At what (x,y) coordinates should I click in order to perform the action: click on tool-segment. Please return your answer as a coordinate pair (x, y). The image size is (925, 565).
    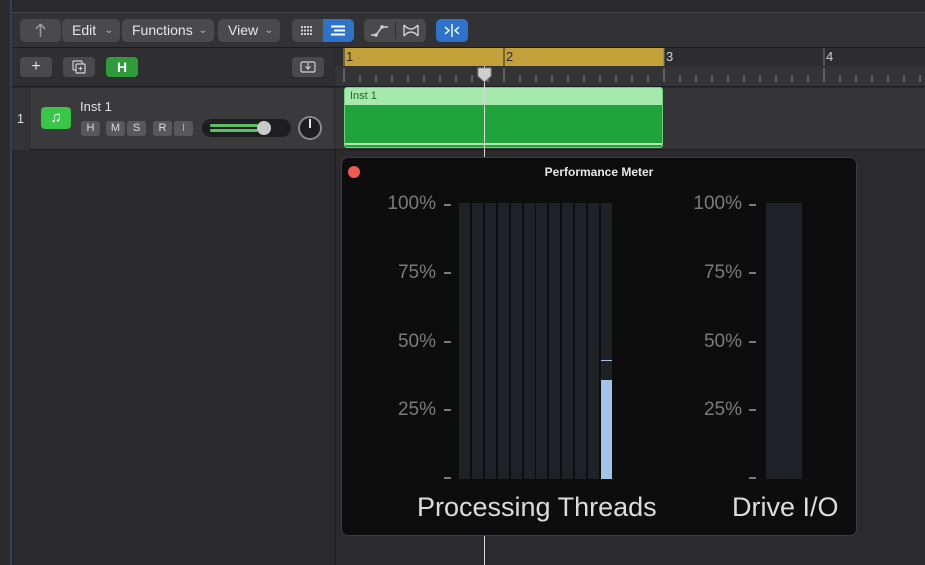
    Looking at the image, I should click on (395, 30).